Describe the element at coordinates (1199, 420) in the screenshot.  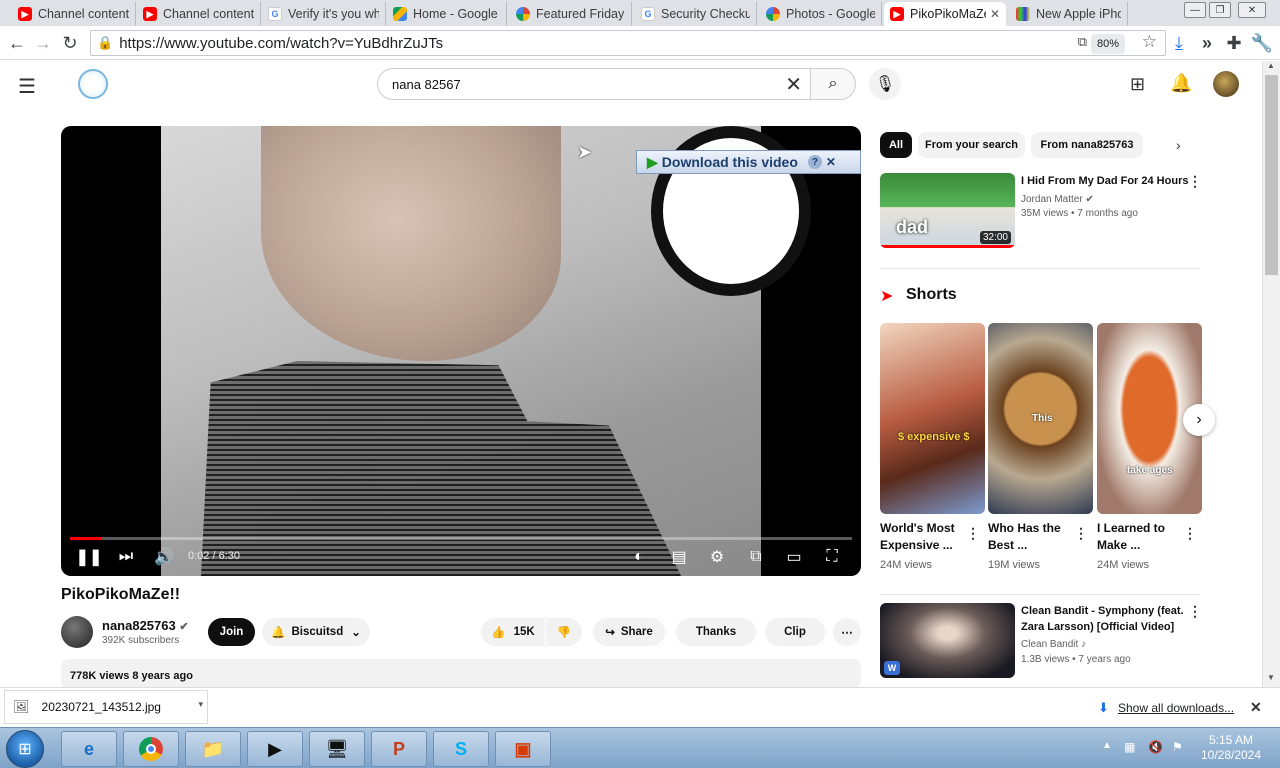
I see `shorts-next-chevron-icon: ›` at that location.